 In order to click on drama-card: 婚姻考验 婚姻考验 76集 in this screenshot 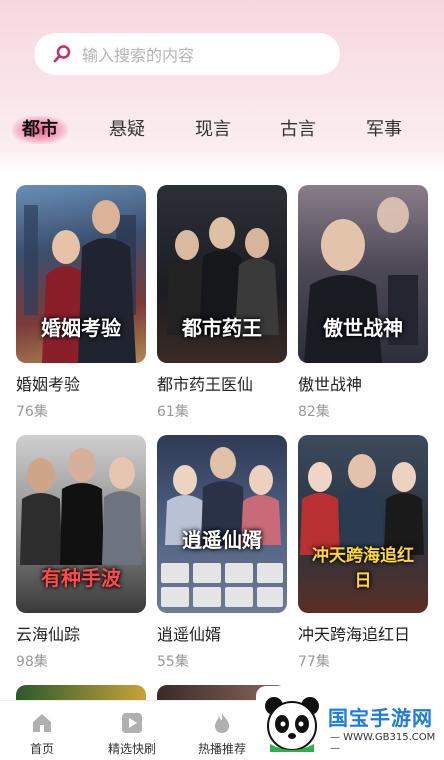, I will do `click(81, 303)`.